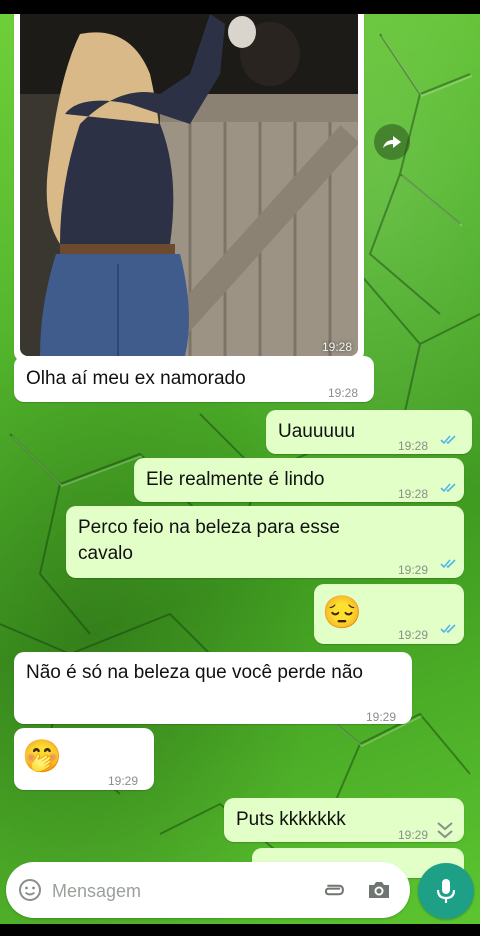 Image resolution: width=480 pixels, height=936 pixels. Describe the element at coordinates (342, 612) in the screenshot. I see `message-emoji: 😔` at that location.